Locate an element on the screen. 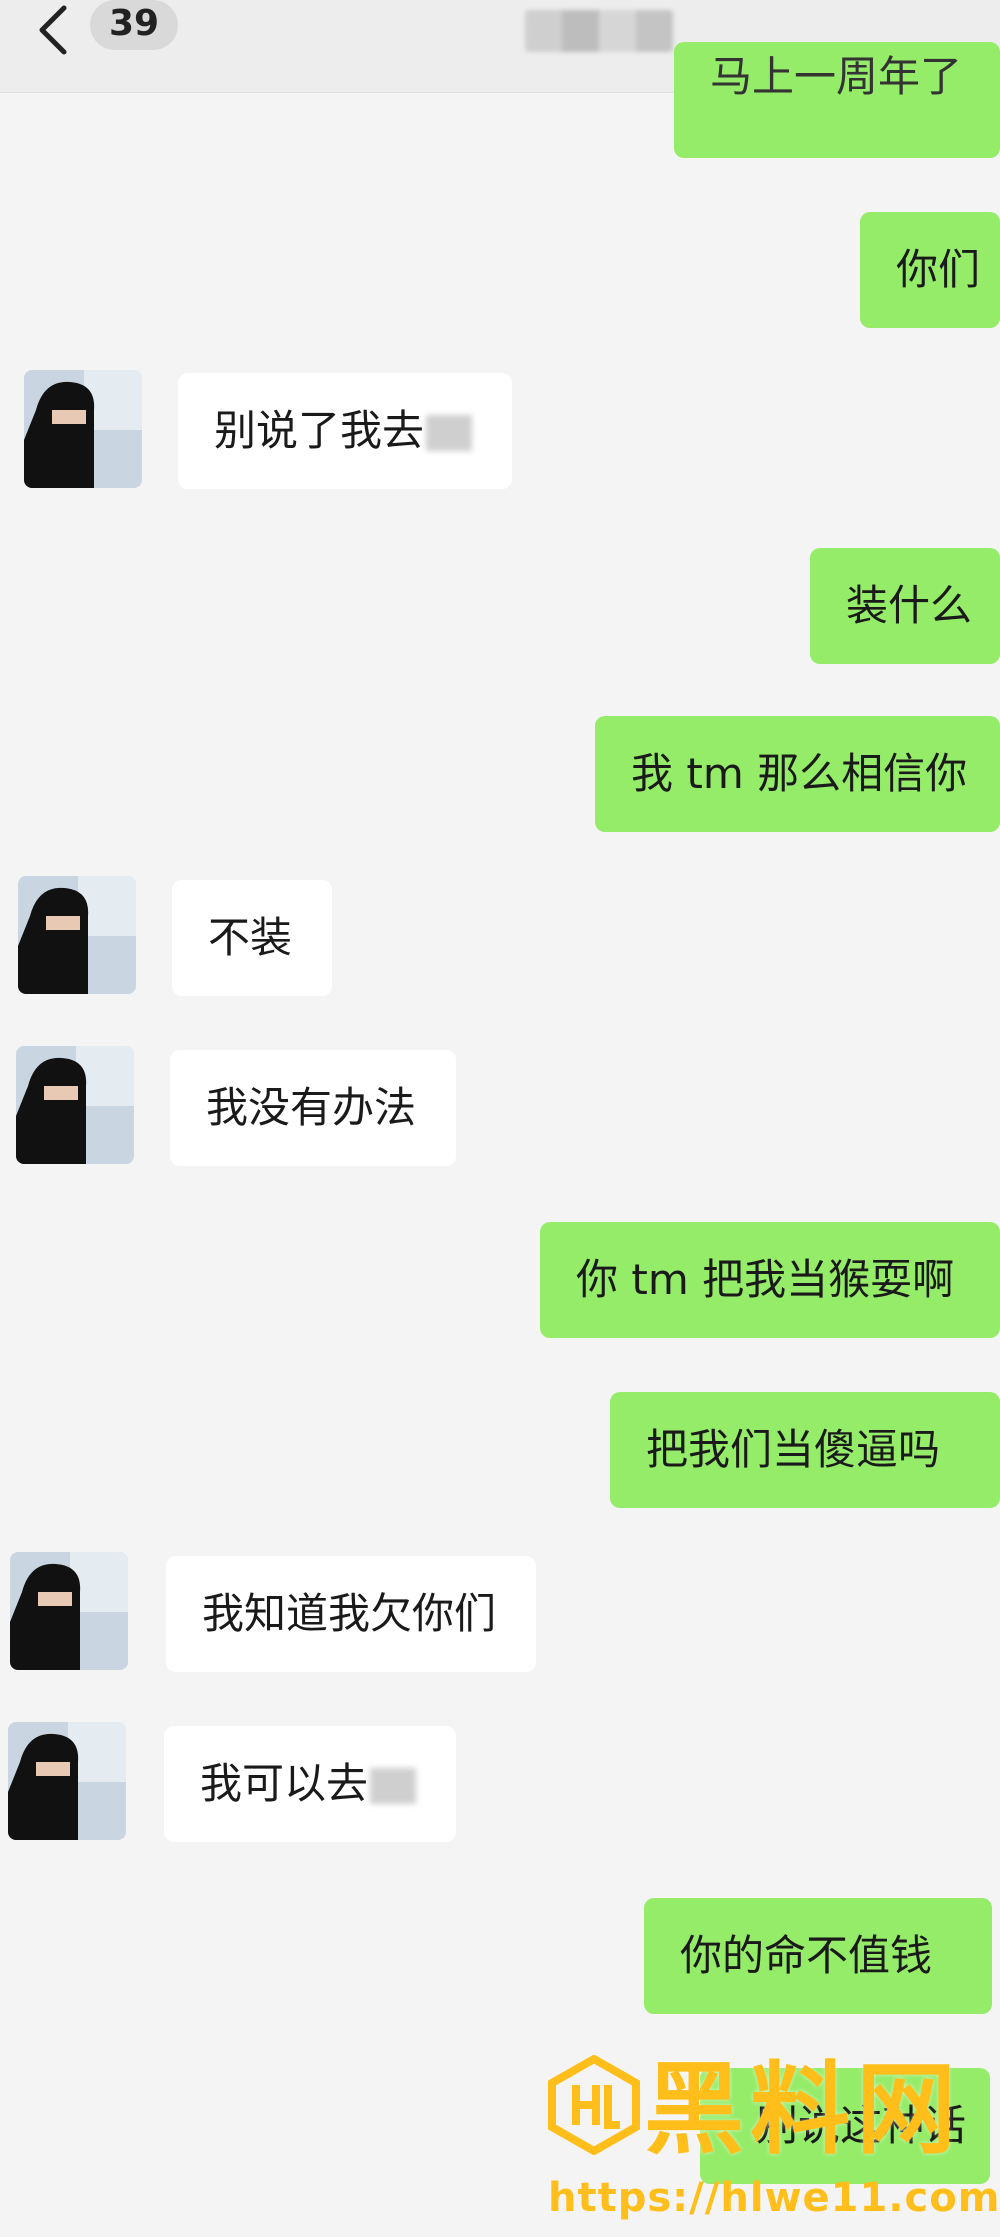 The width and height of the screenshot is (1000, 2237). watermark-logo-icon is located at coordinates (594, 2105).